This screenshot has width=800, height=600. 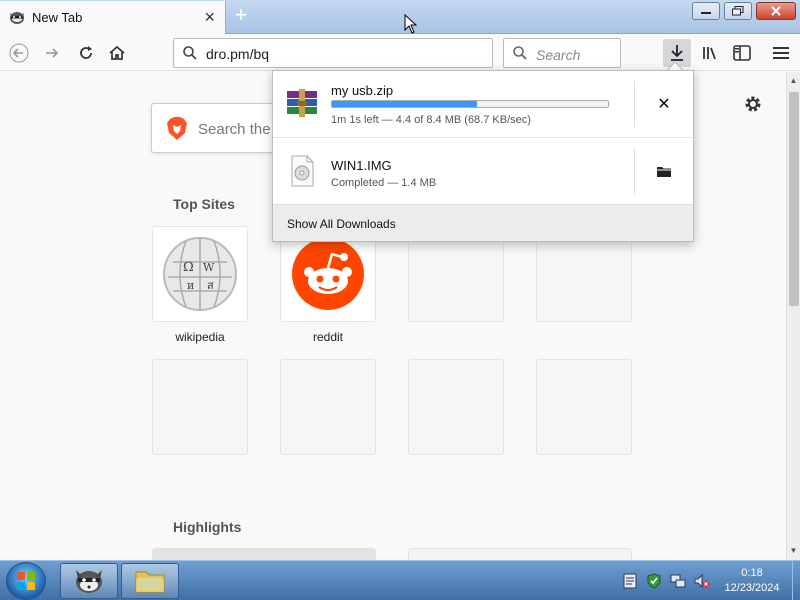 What do you see at coordinates (302, 103) in the screenshot?
I see `winrar-archive-icon` at bounding box center [302, 103].